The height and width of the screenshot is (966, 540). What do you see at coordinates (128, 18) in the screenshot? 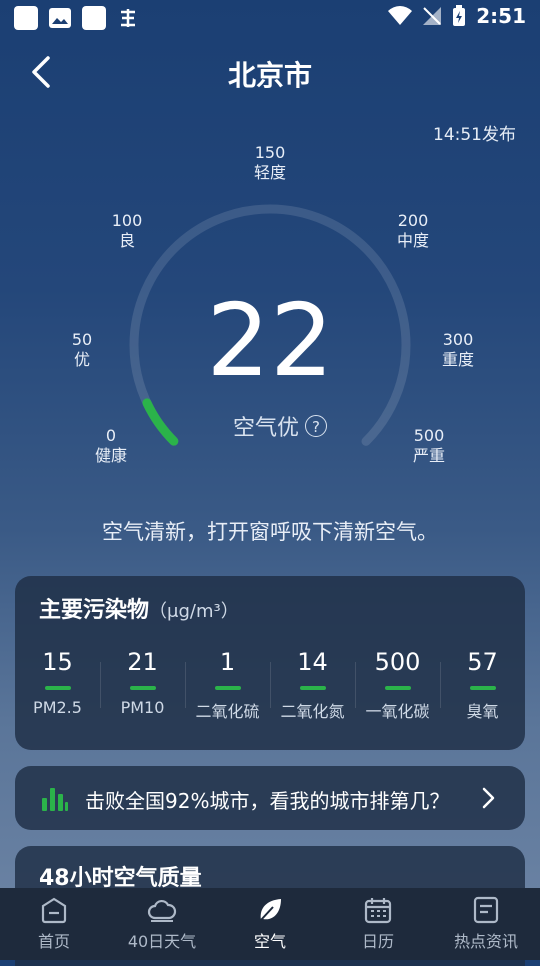
I see `bug-icon` at bounding box center [128, 18].